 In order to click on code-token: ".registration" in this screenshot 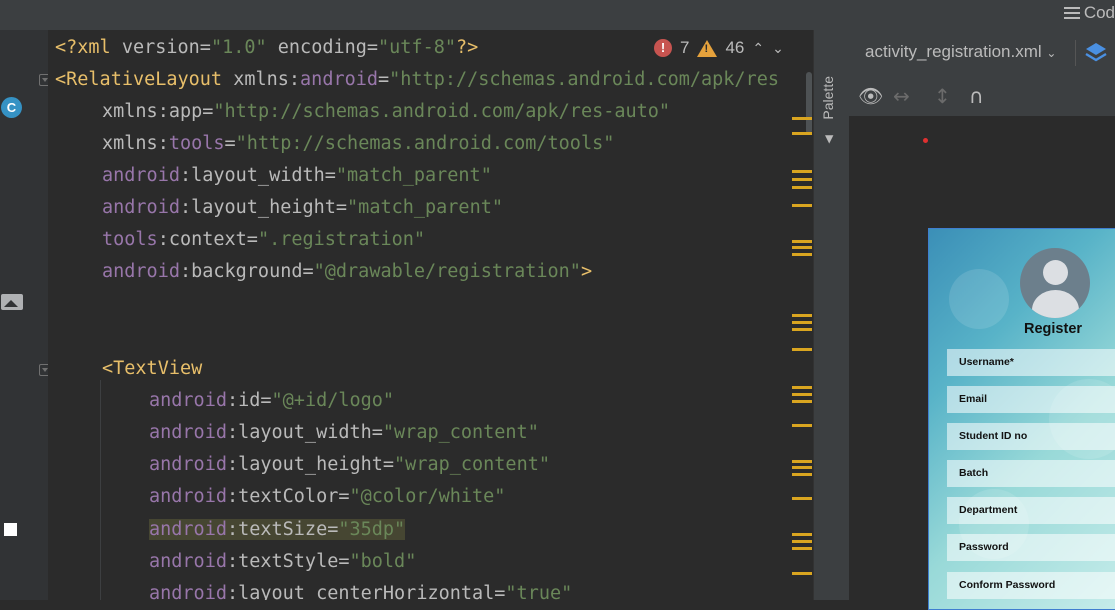, I will do `click(341, 239)`.